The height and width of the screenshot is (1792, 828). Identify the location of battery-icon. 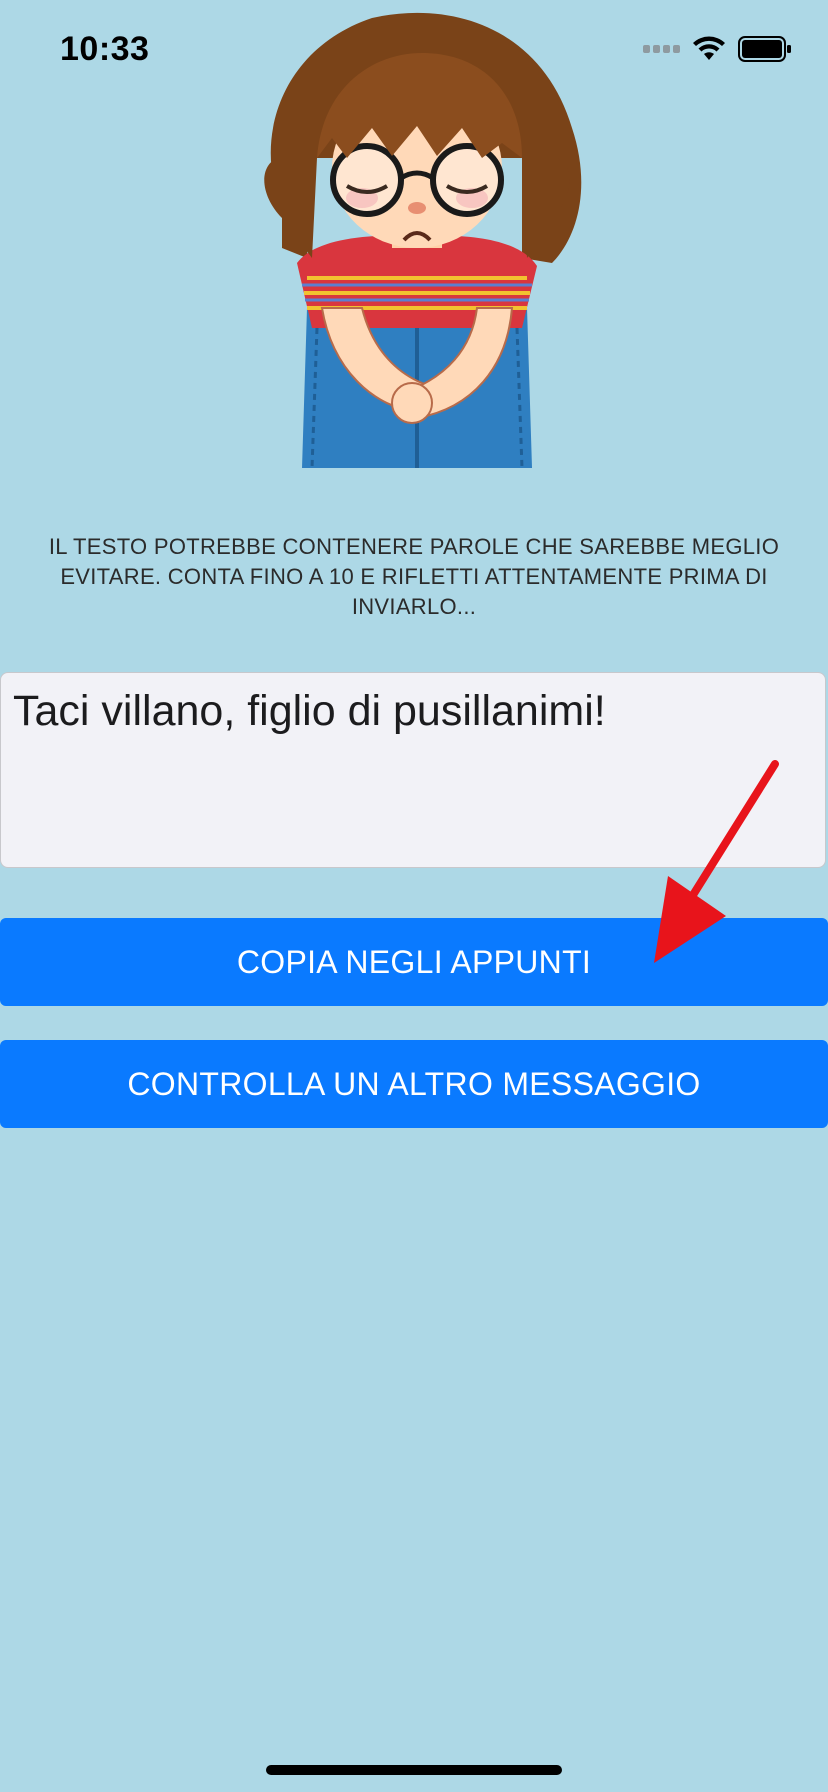
(764, 49).